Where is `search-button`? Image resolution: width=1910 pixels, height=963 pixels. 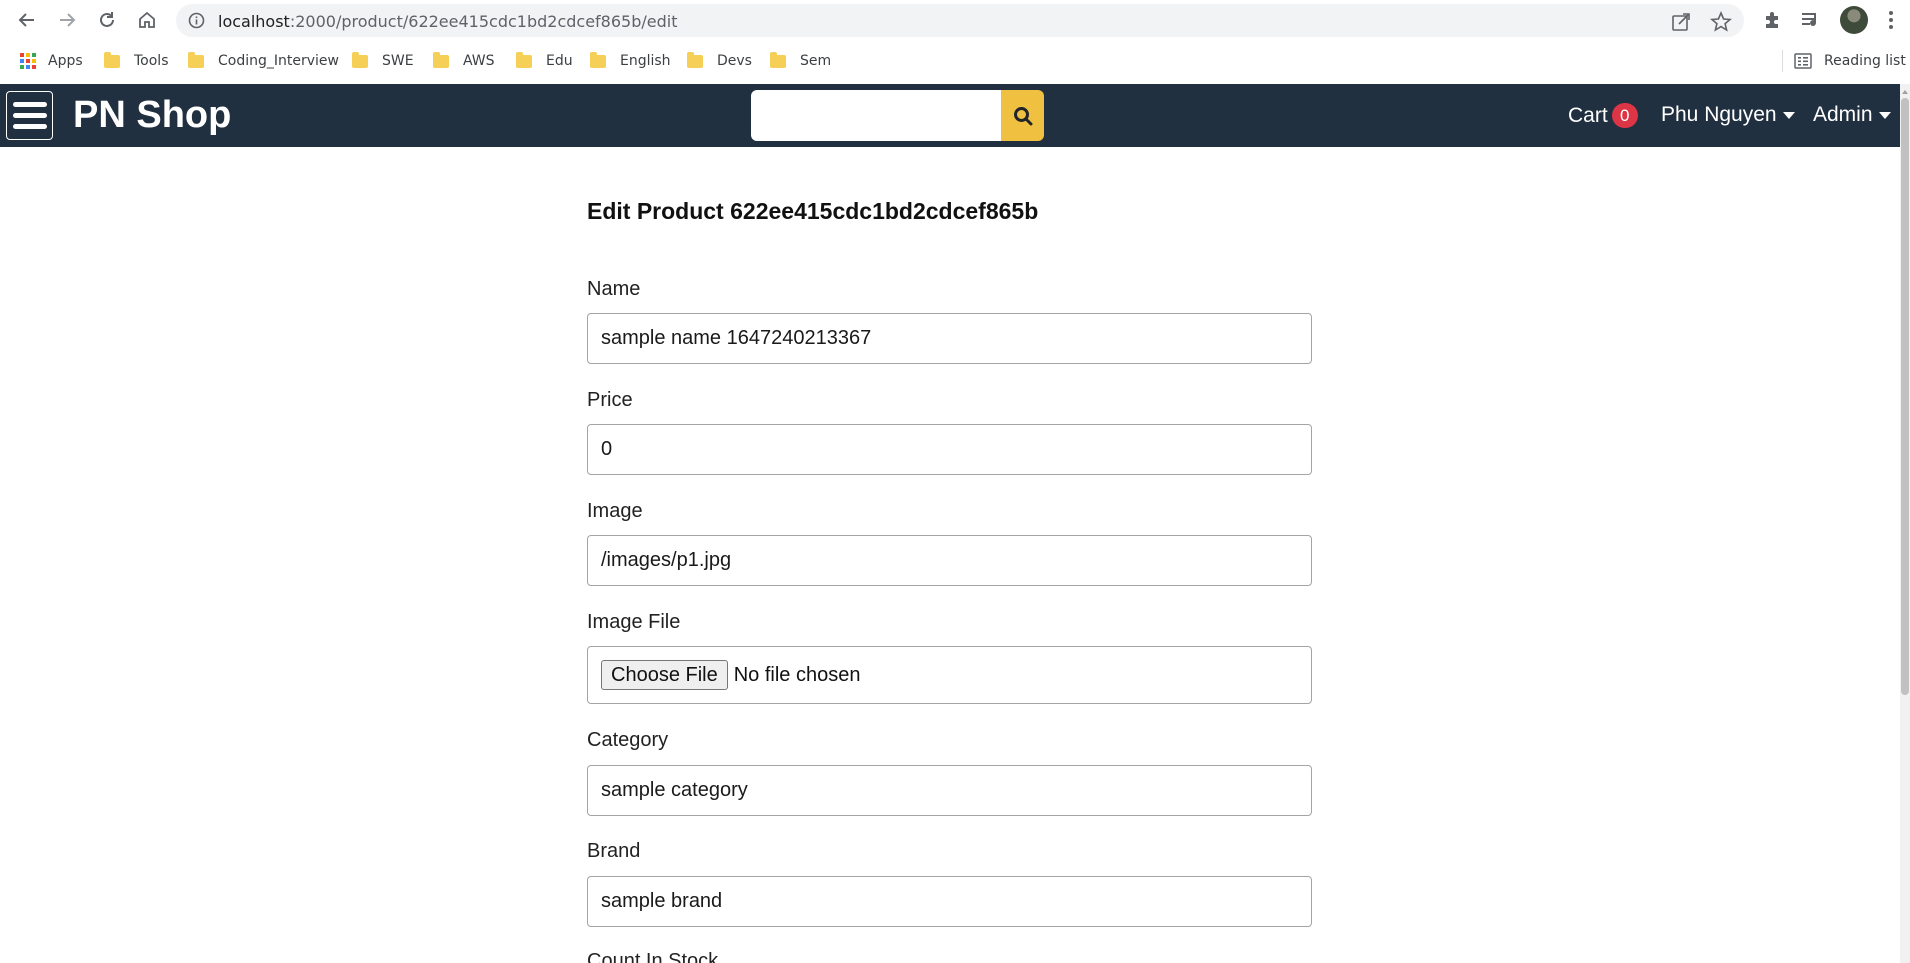 search-button is located at coordinates (1022, 115).